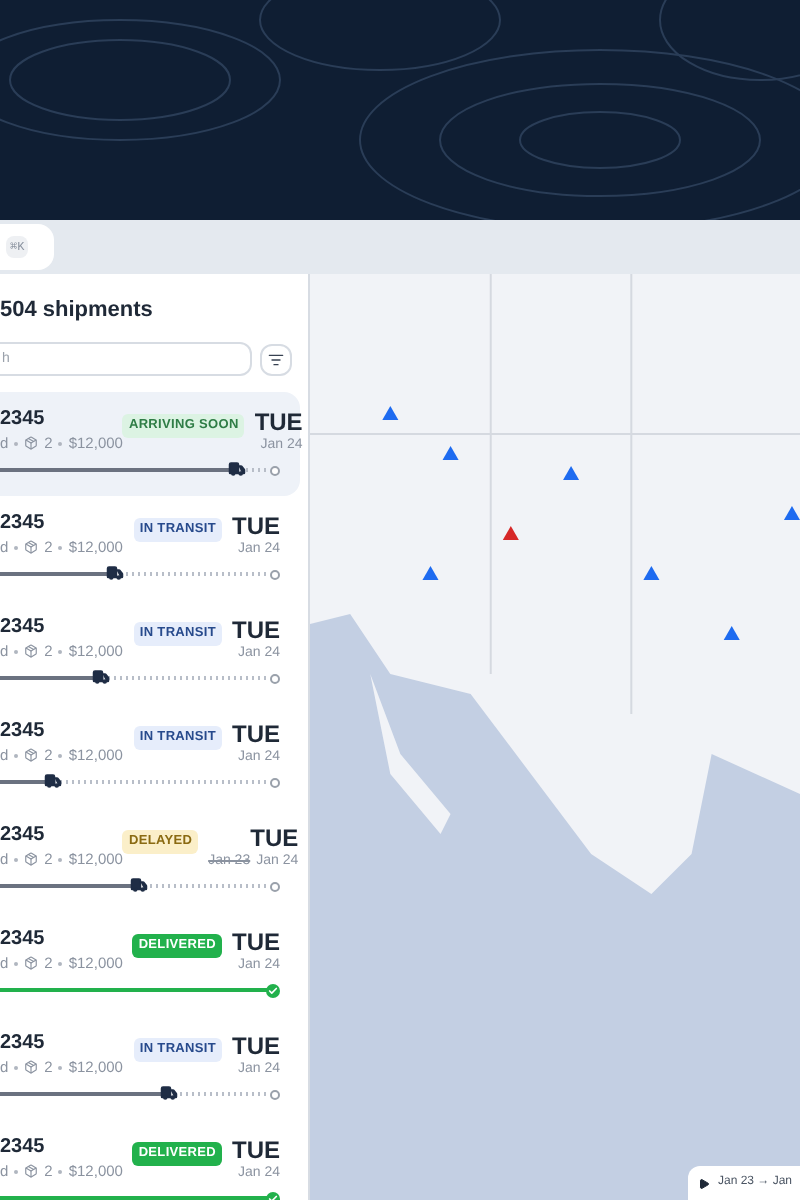 Image resolution: width=800 pixels, height=1200 pixels. I want to click on filter-button, so click(276, 359).